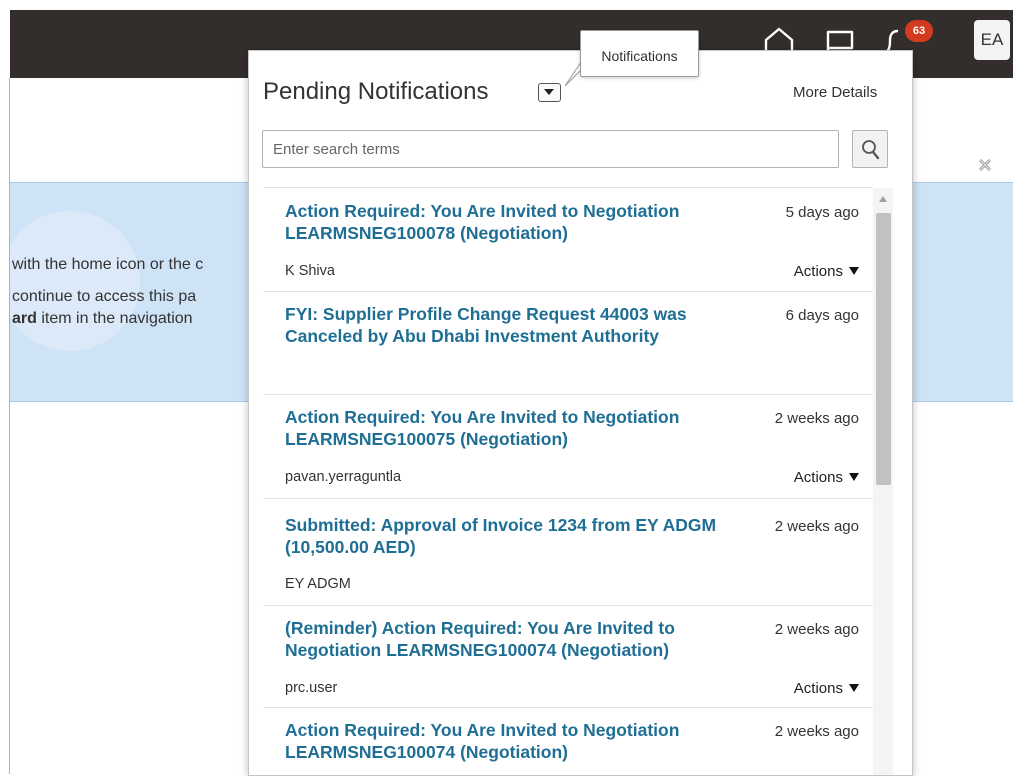  I want to click on search-icon, so click(871, 150).